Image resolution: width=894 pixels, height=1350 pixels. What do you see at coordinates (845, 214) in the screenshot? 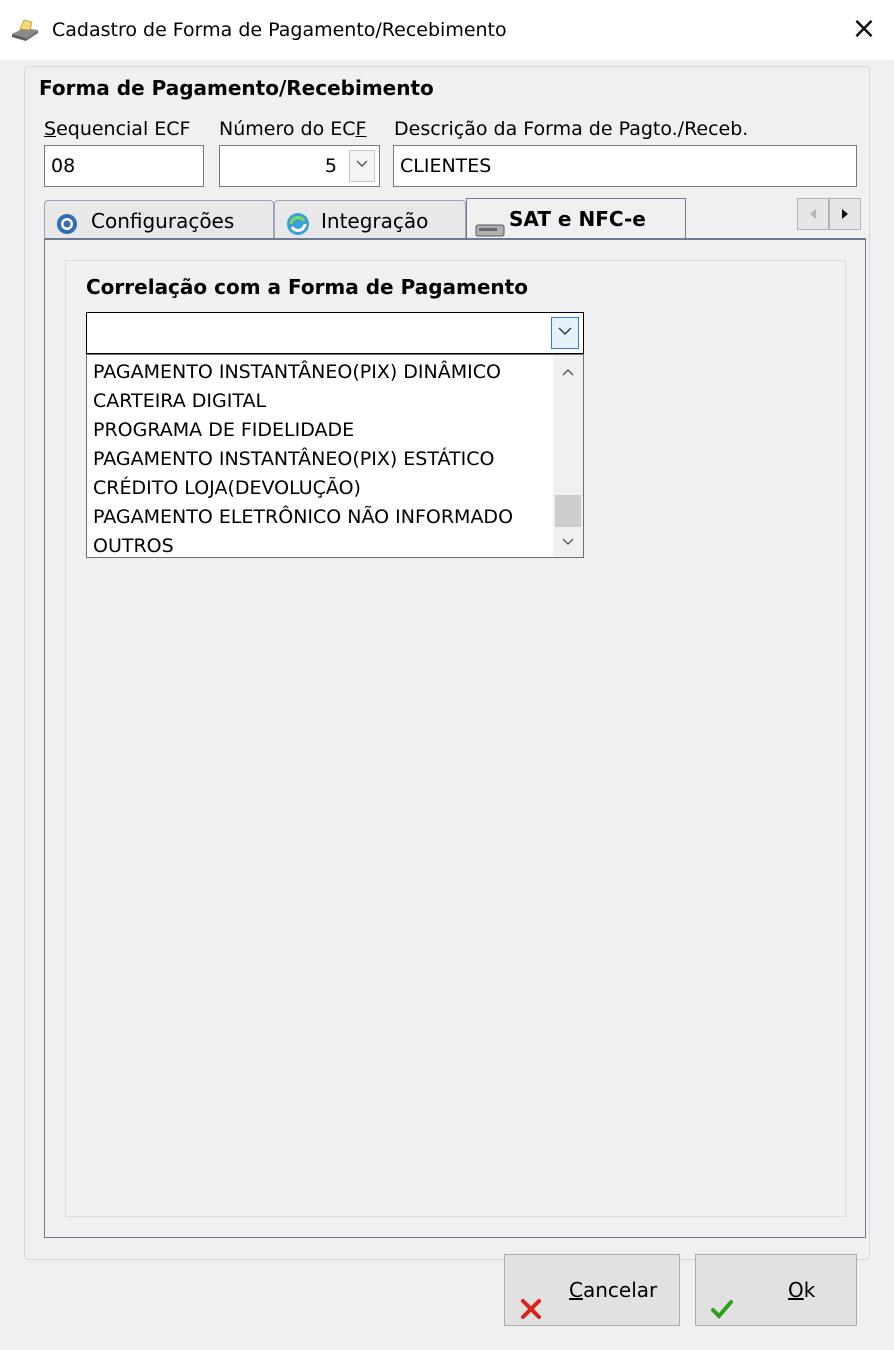
I see `tab-scroll-right-button` at bounding box center [845, 214].